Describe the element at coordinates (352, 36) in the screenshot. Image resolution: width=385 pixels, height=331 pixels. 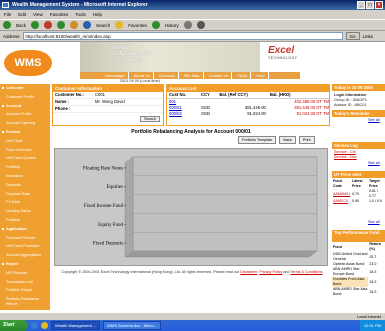
I see `go-button: Go` at that location.